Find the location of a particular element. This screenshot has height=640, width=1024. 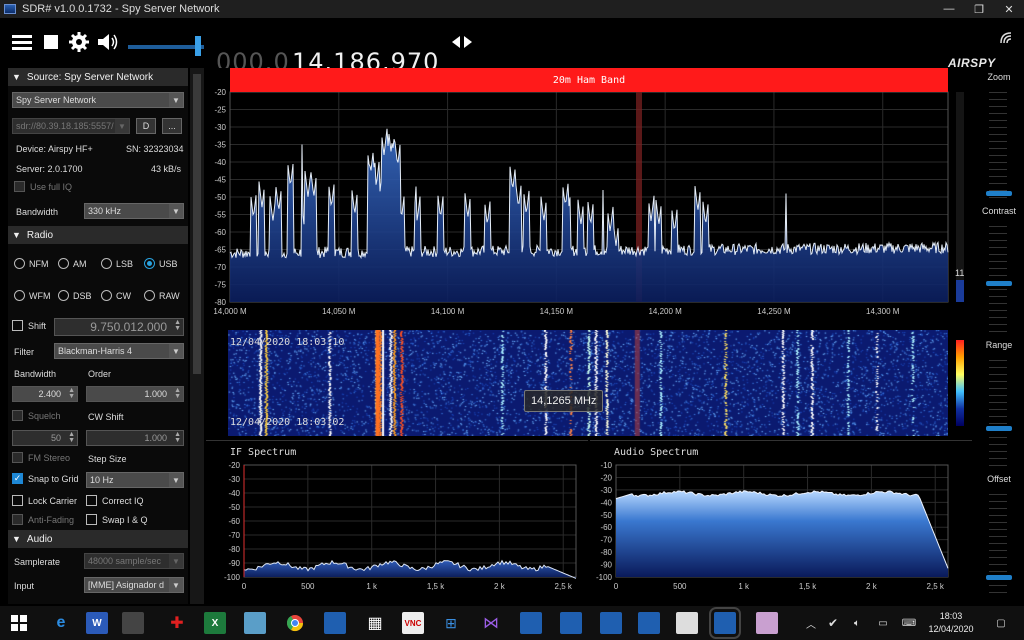

spinner-icon: ▲ ▼ is located at coordinates (177, 325).